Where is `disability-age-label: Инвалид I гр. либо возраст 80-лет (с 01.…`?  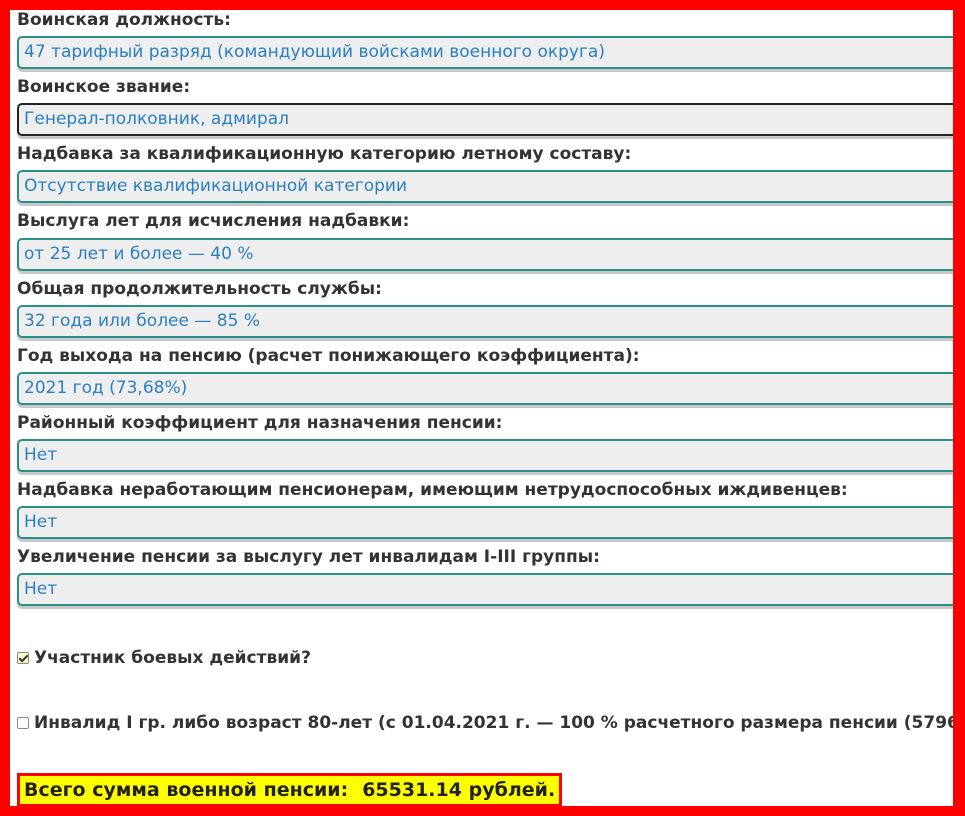
disability-age-label: Инвалид I гр. либо возраст 80-лет (с 01.… is located at coordinates (499, 723).